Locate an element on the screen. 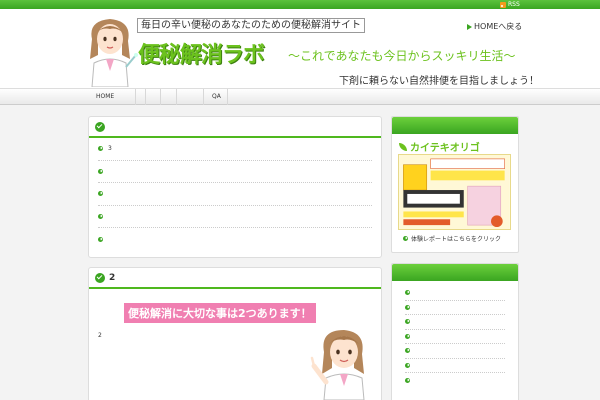  arrow-right-icon is located at coordinates (469, 26).